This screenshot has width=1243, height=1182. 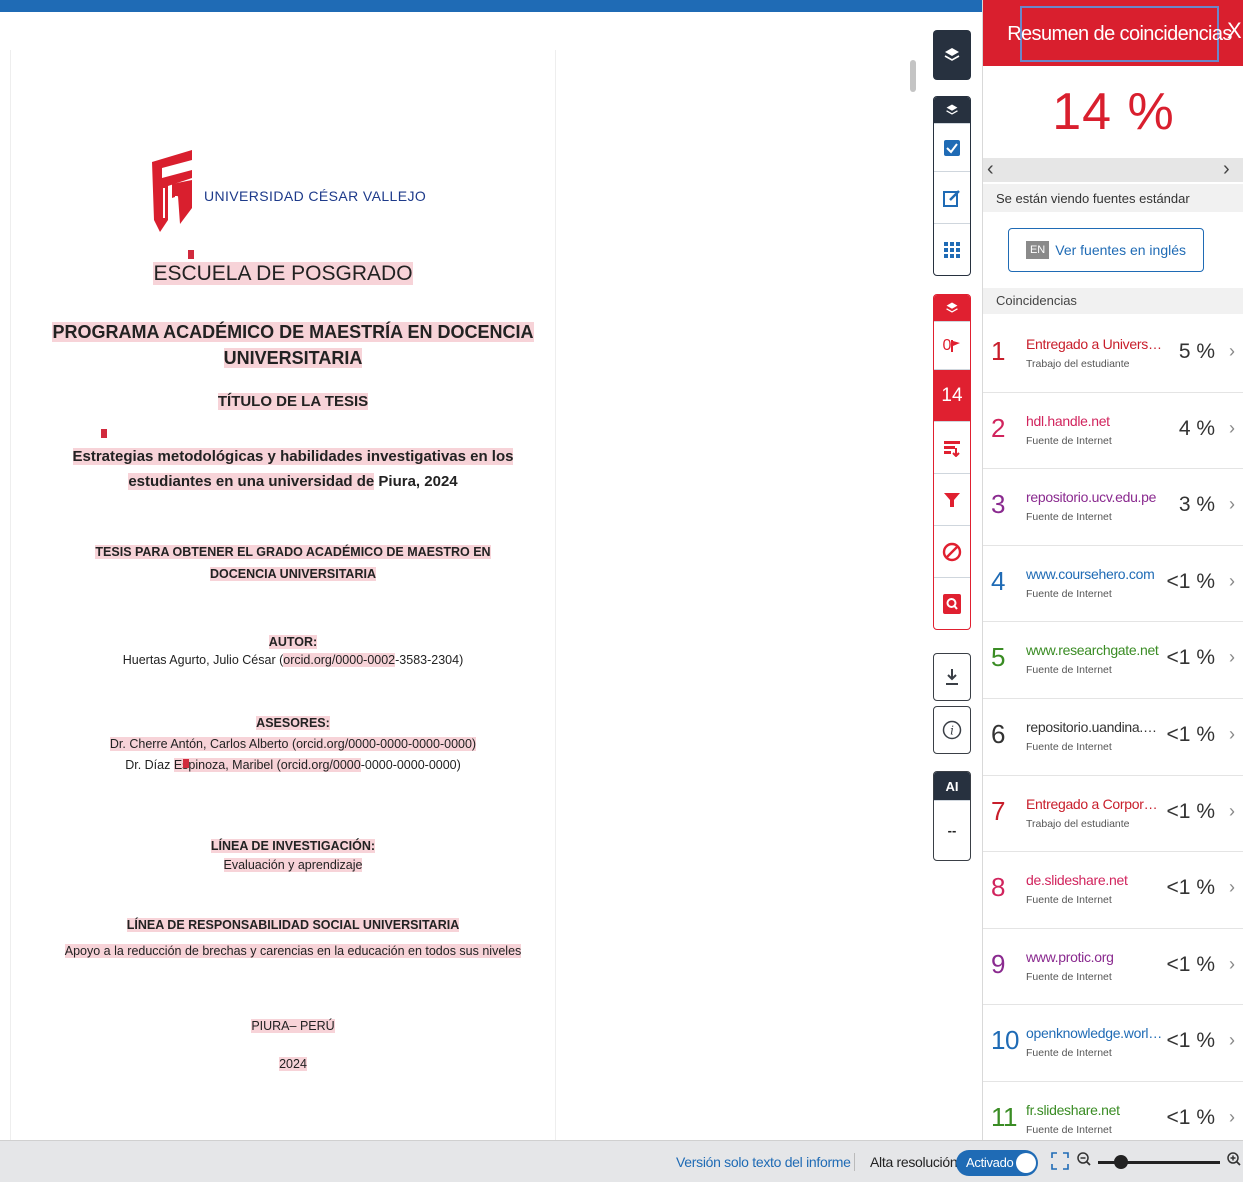 I want to click on match-count: 14, so click(x=952, y=395).